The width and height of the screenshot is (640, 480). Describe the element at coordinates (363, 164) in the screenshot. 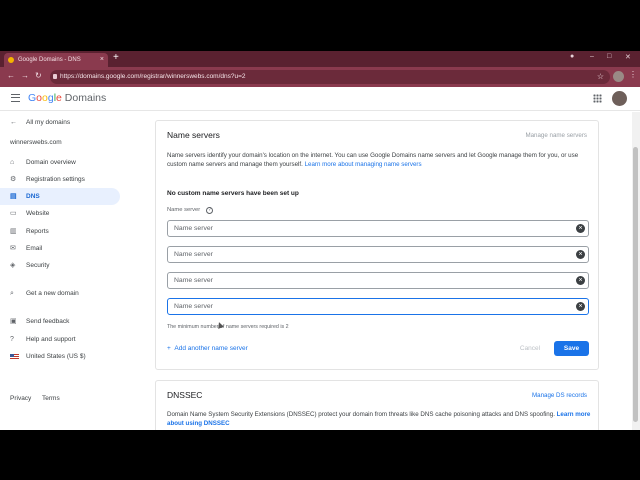

I see `learn-more-name-servers-link: Learn more about managing name servers` at that location.